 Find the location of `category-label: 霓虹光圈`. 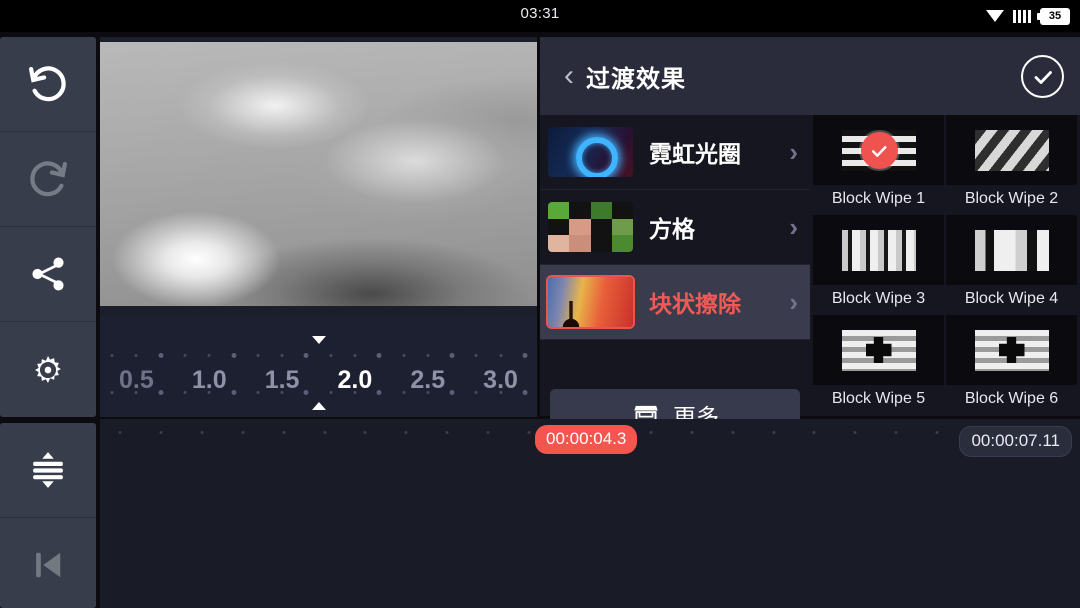

category-label: 霓虹光圈 is located at coordinates (695, 154).